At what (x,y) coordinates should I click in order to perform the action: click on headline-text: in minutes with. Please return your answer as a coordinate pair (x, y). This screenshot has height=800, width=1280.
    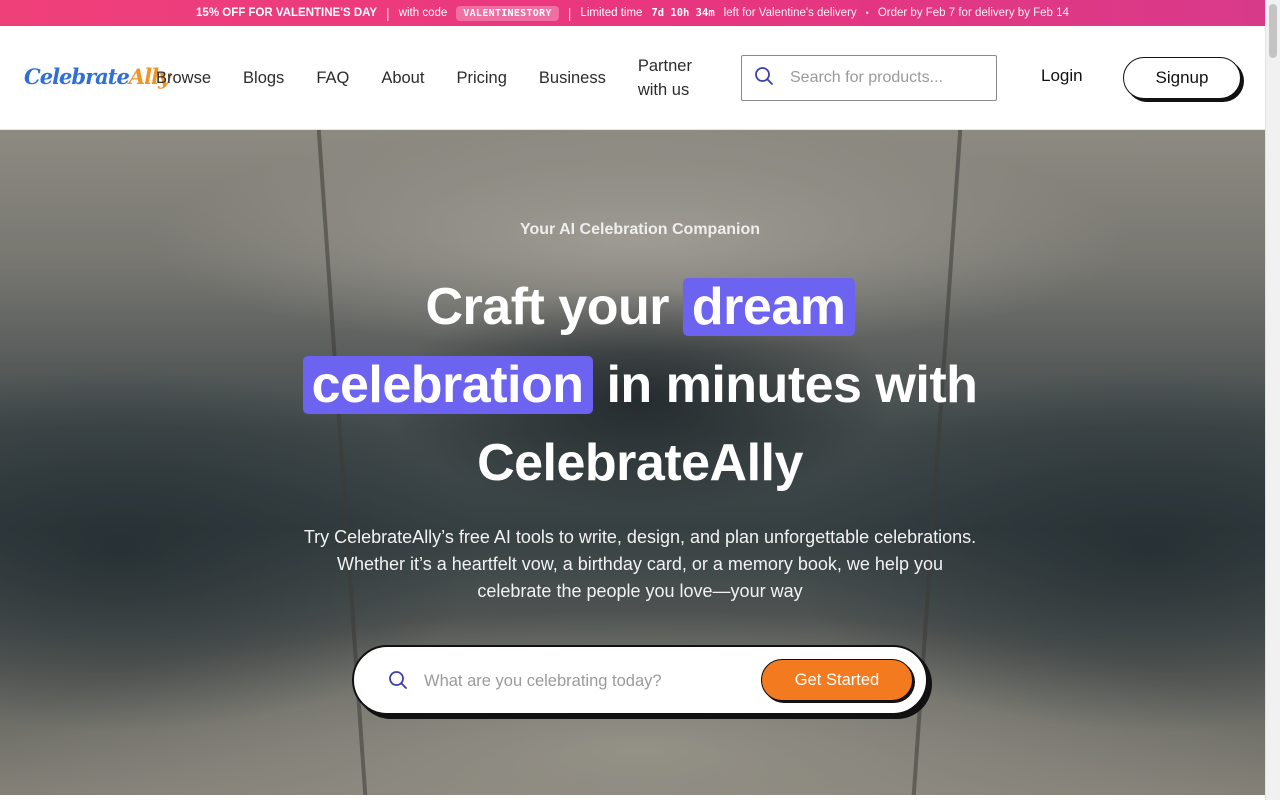
    Looking at the image, I should click on (792, 385).